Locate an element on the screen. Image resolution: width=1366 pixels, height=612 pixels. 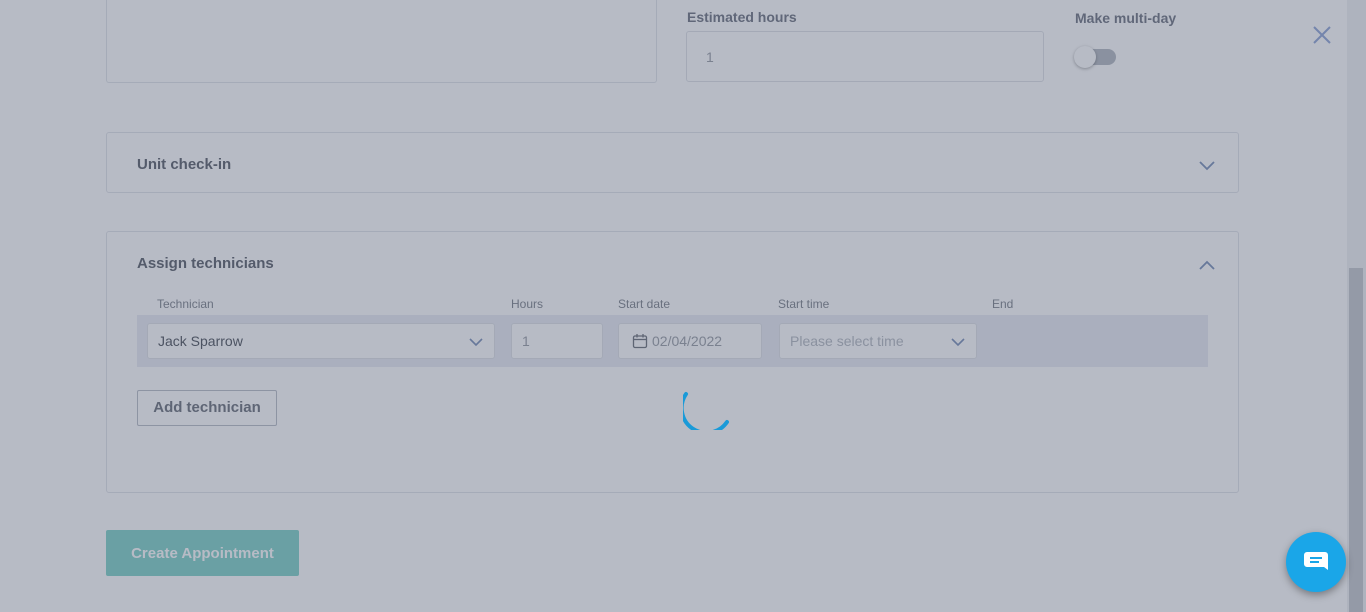
chat-button is located at coordinates (1316, 562).